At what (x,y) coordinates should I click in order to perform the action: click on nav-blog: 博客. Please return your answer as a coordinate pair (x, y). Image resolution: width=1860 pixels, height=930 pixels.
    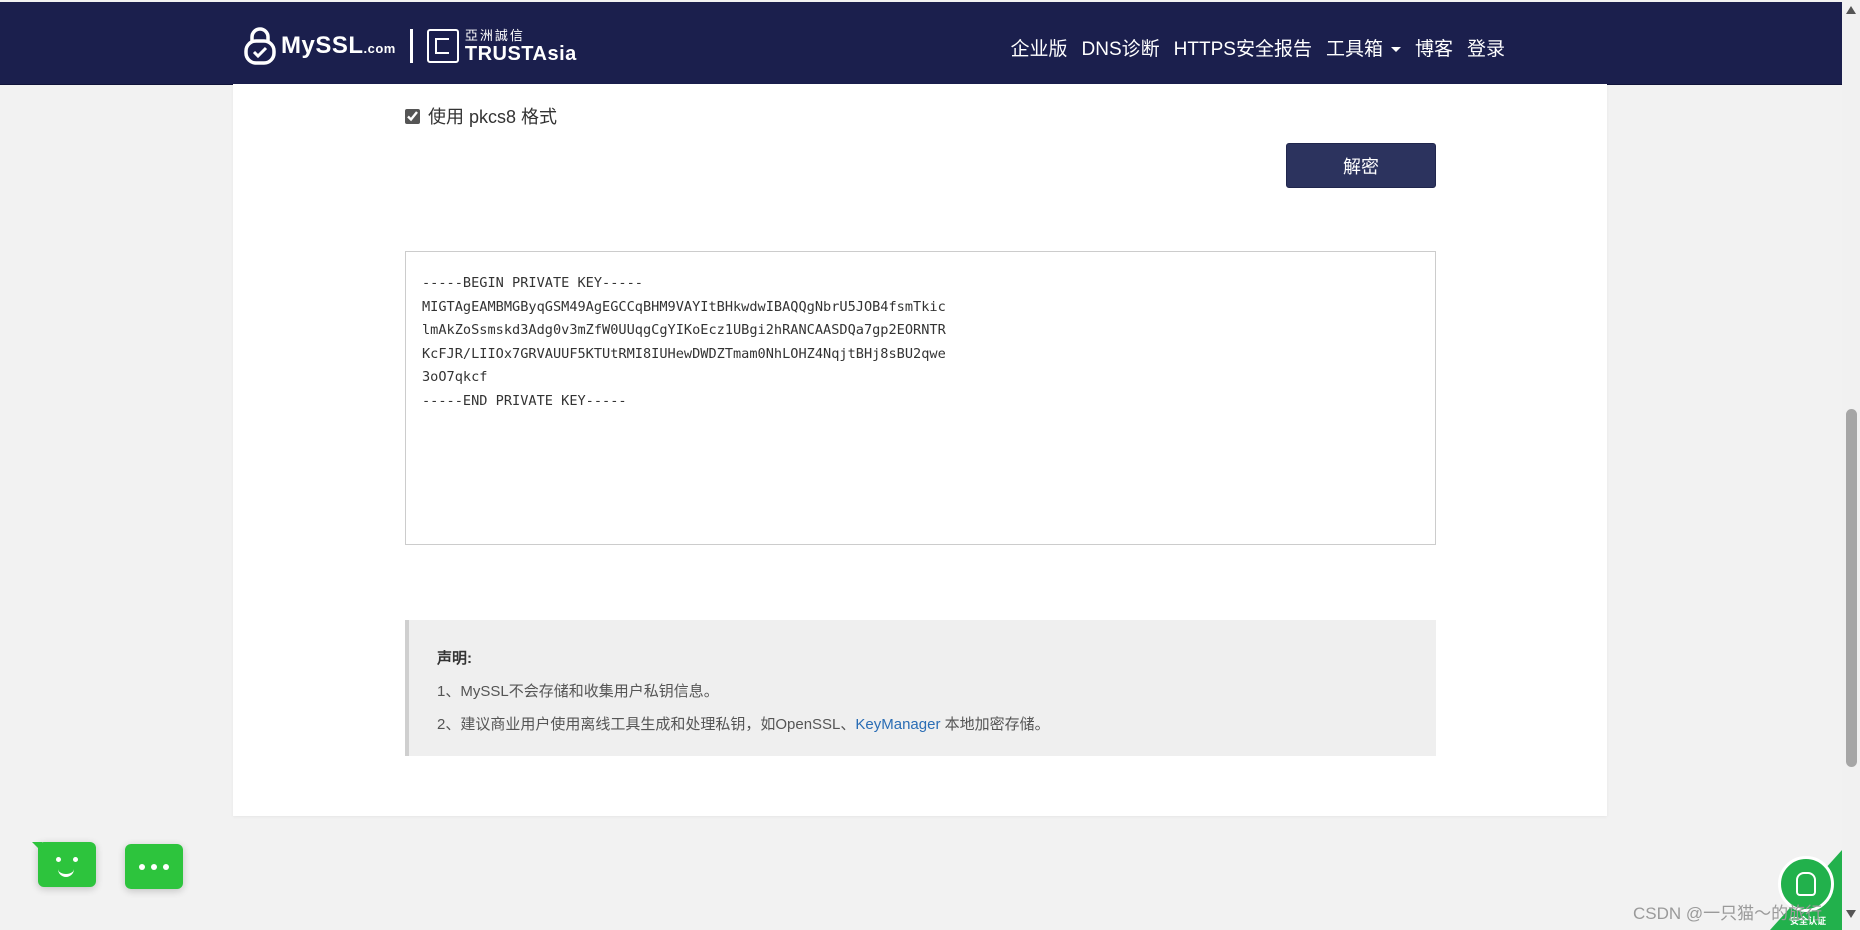
    Looking at the image, I should click on (1434, 47).